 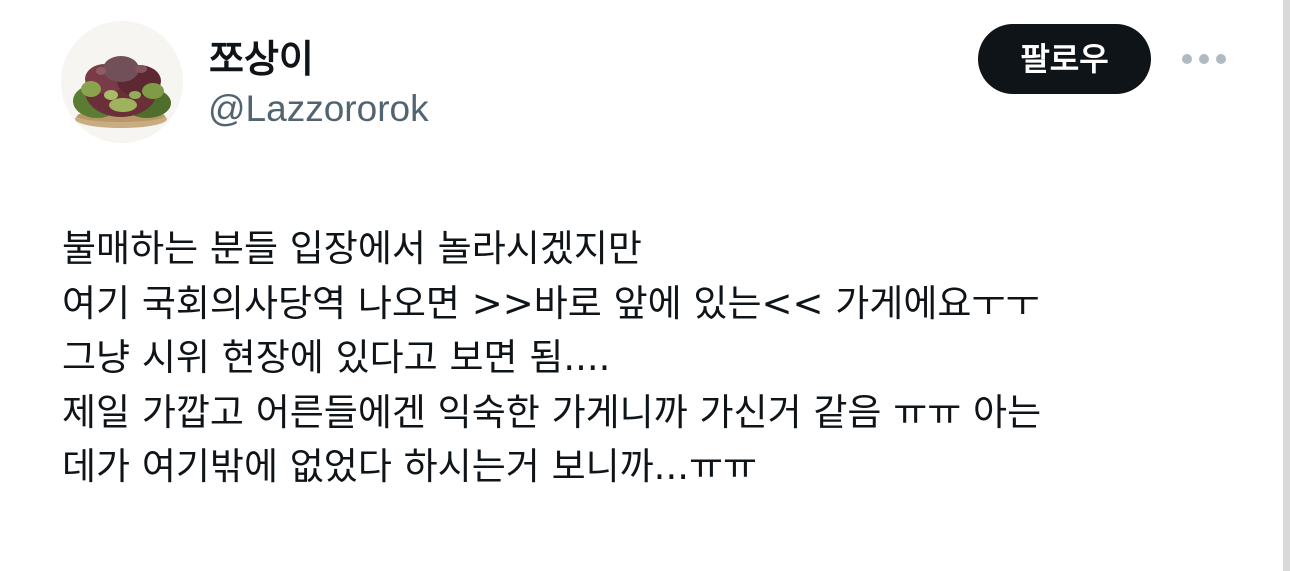 I want to click on more-options-icon, so click(x=1204, y=59).